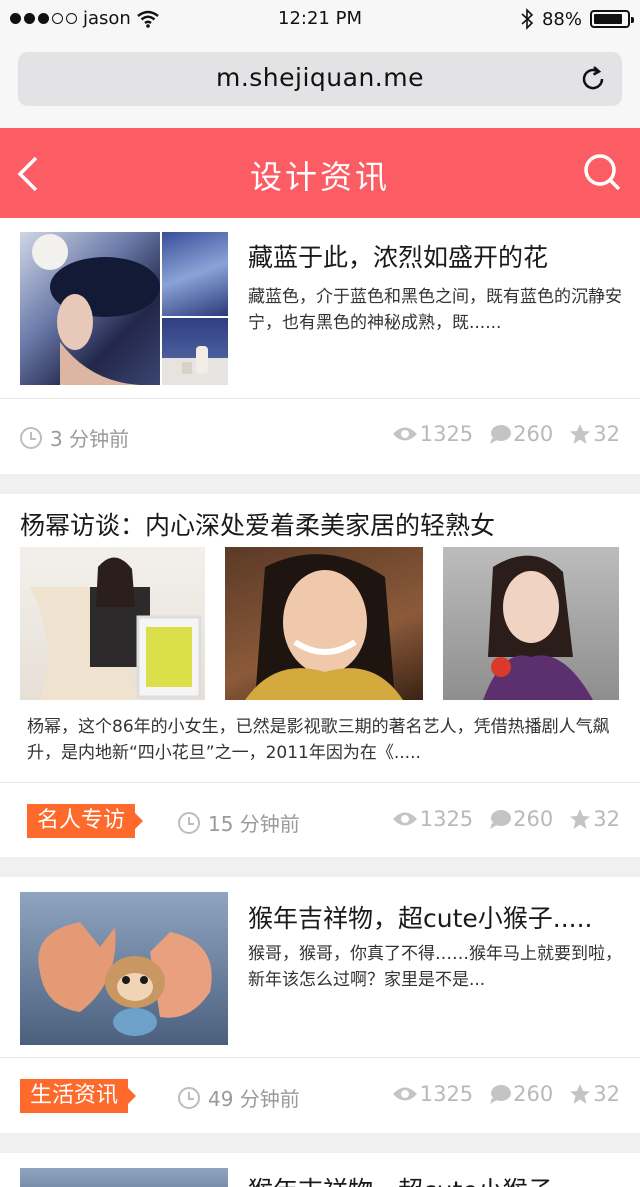 The width and height of the screenshot is (640, 1187). Describe the element at coordinates (608, 19) in the screenshot. I see `battery-fill` at that location.